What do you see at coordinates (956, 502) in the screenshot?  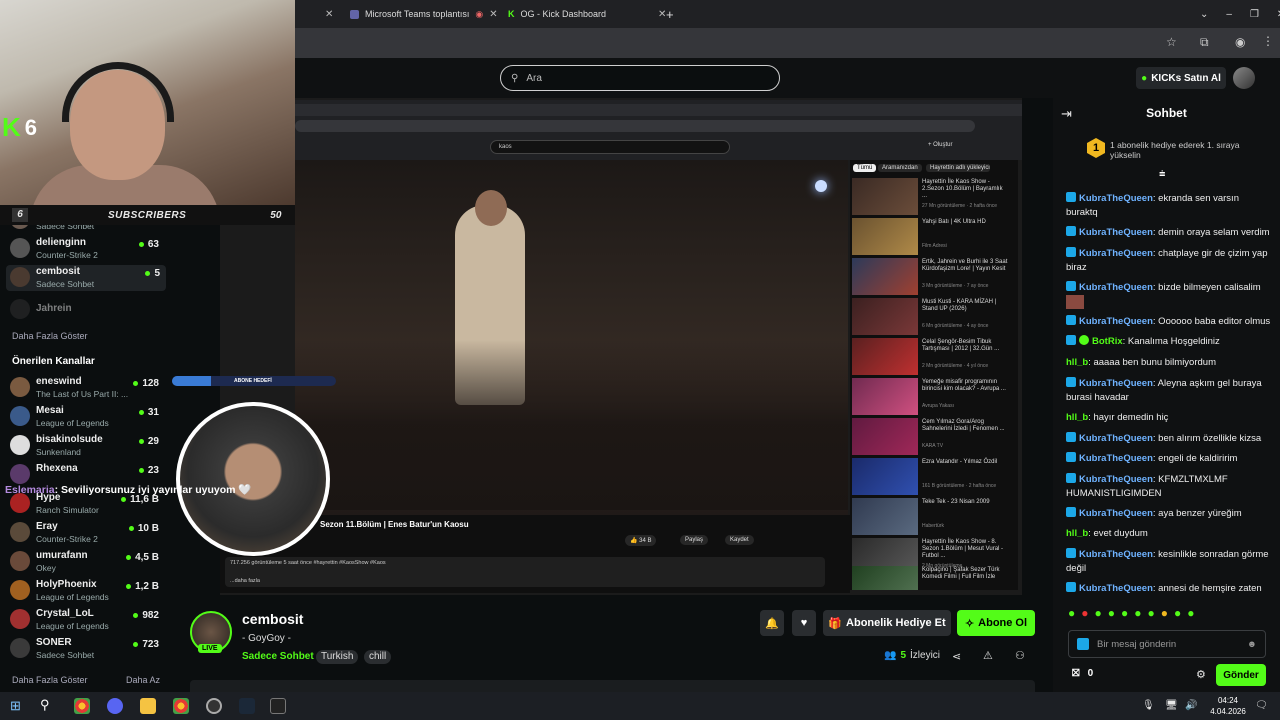 I see `yt-suggestion-title: Teke Tek - 23 Nisan 2009` at bounding box center [956, 502].